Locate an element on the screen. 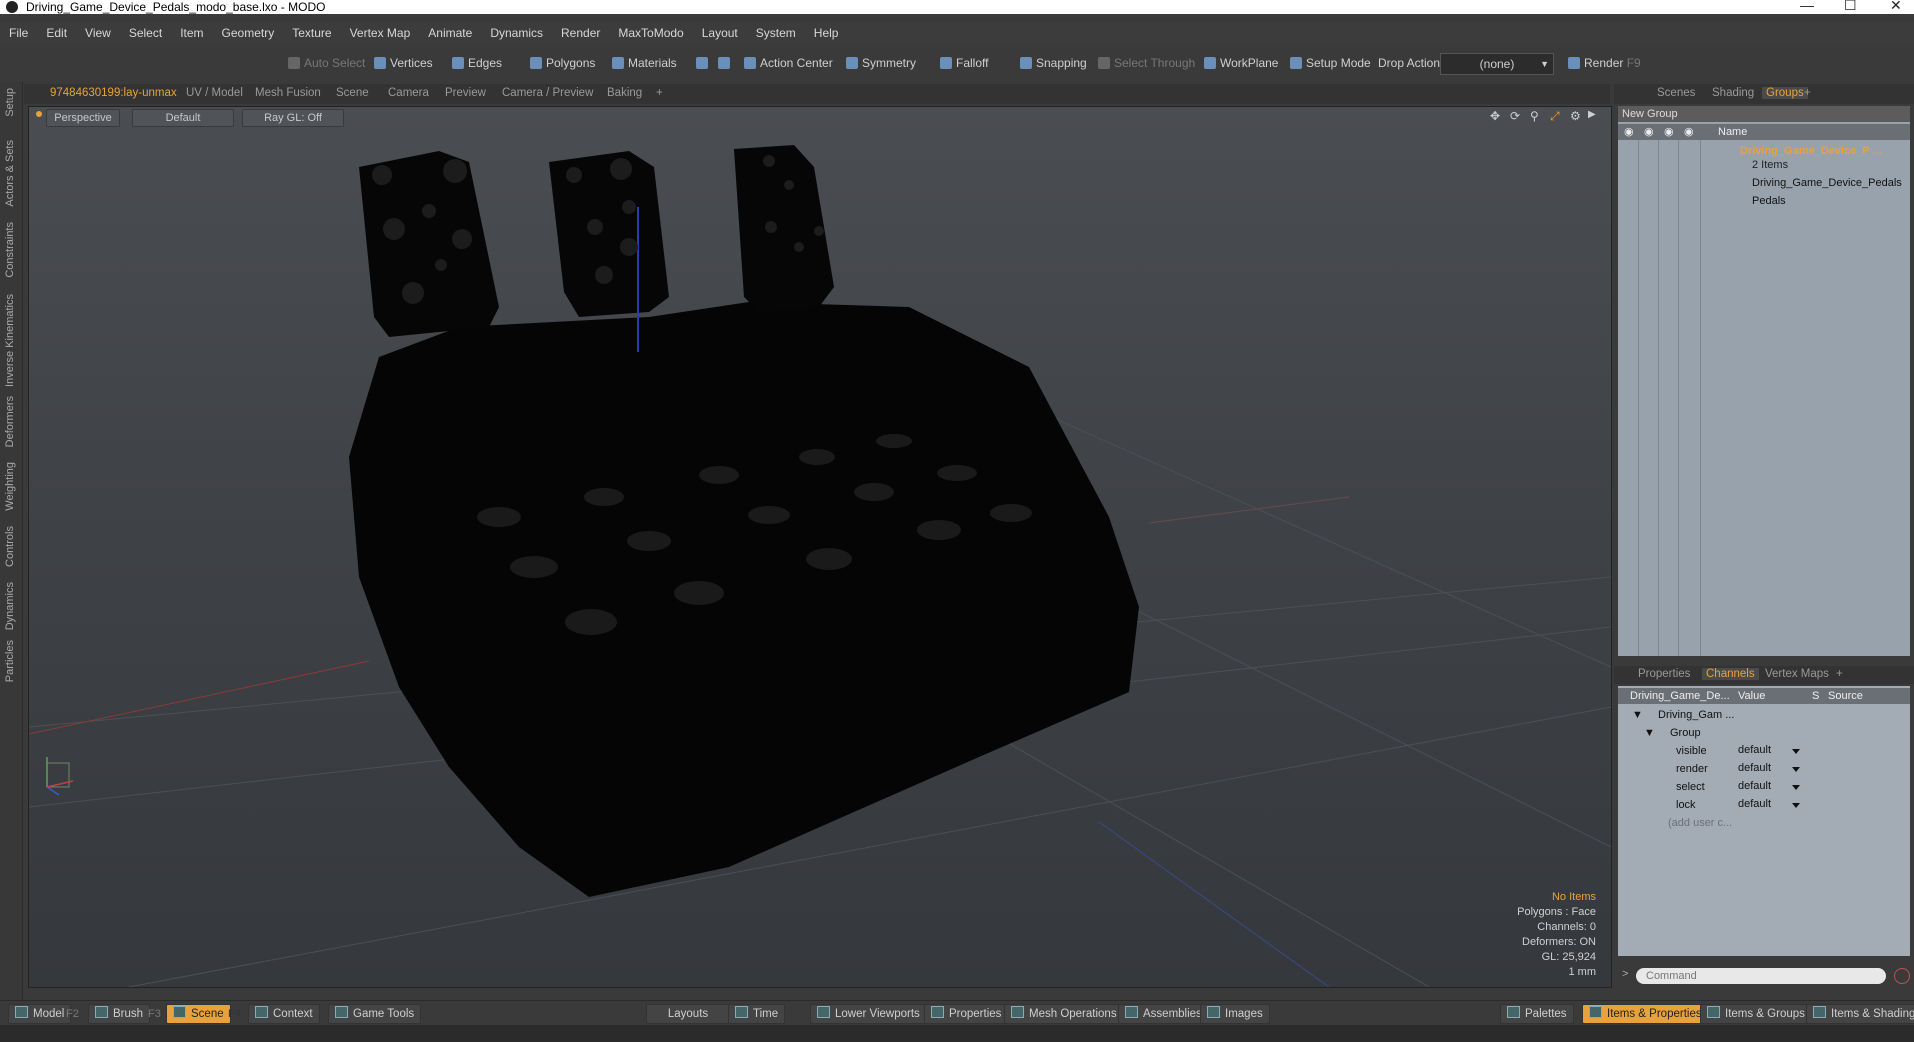 This screenshot has height=1042, width=1914. tab-setup: Setup is located at coordinates (10, 102).